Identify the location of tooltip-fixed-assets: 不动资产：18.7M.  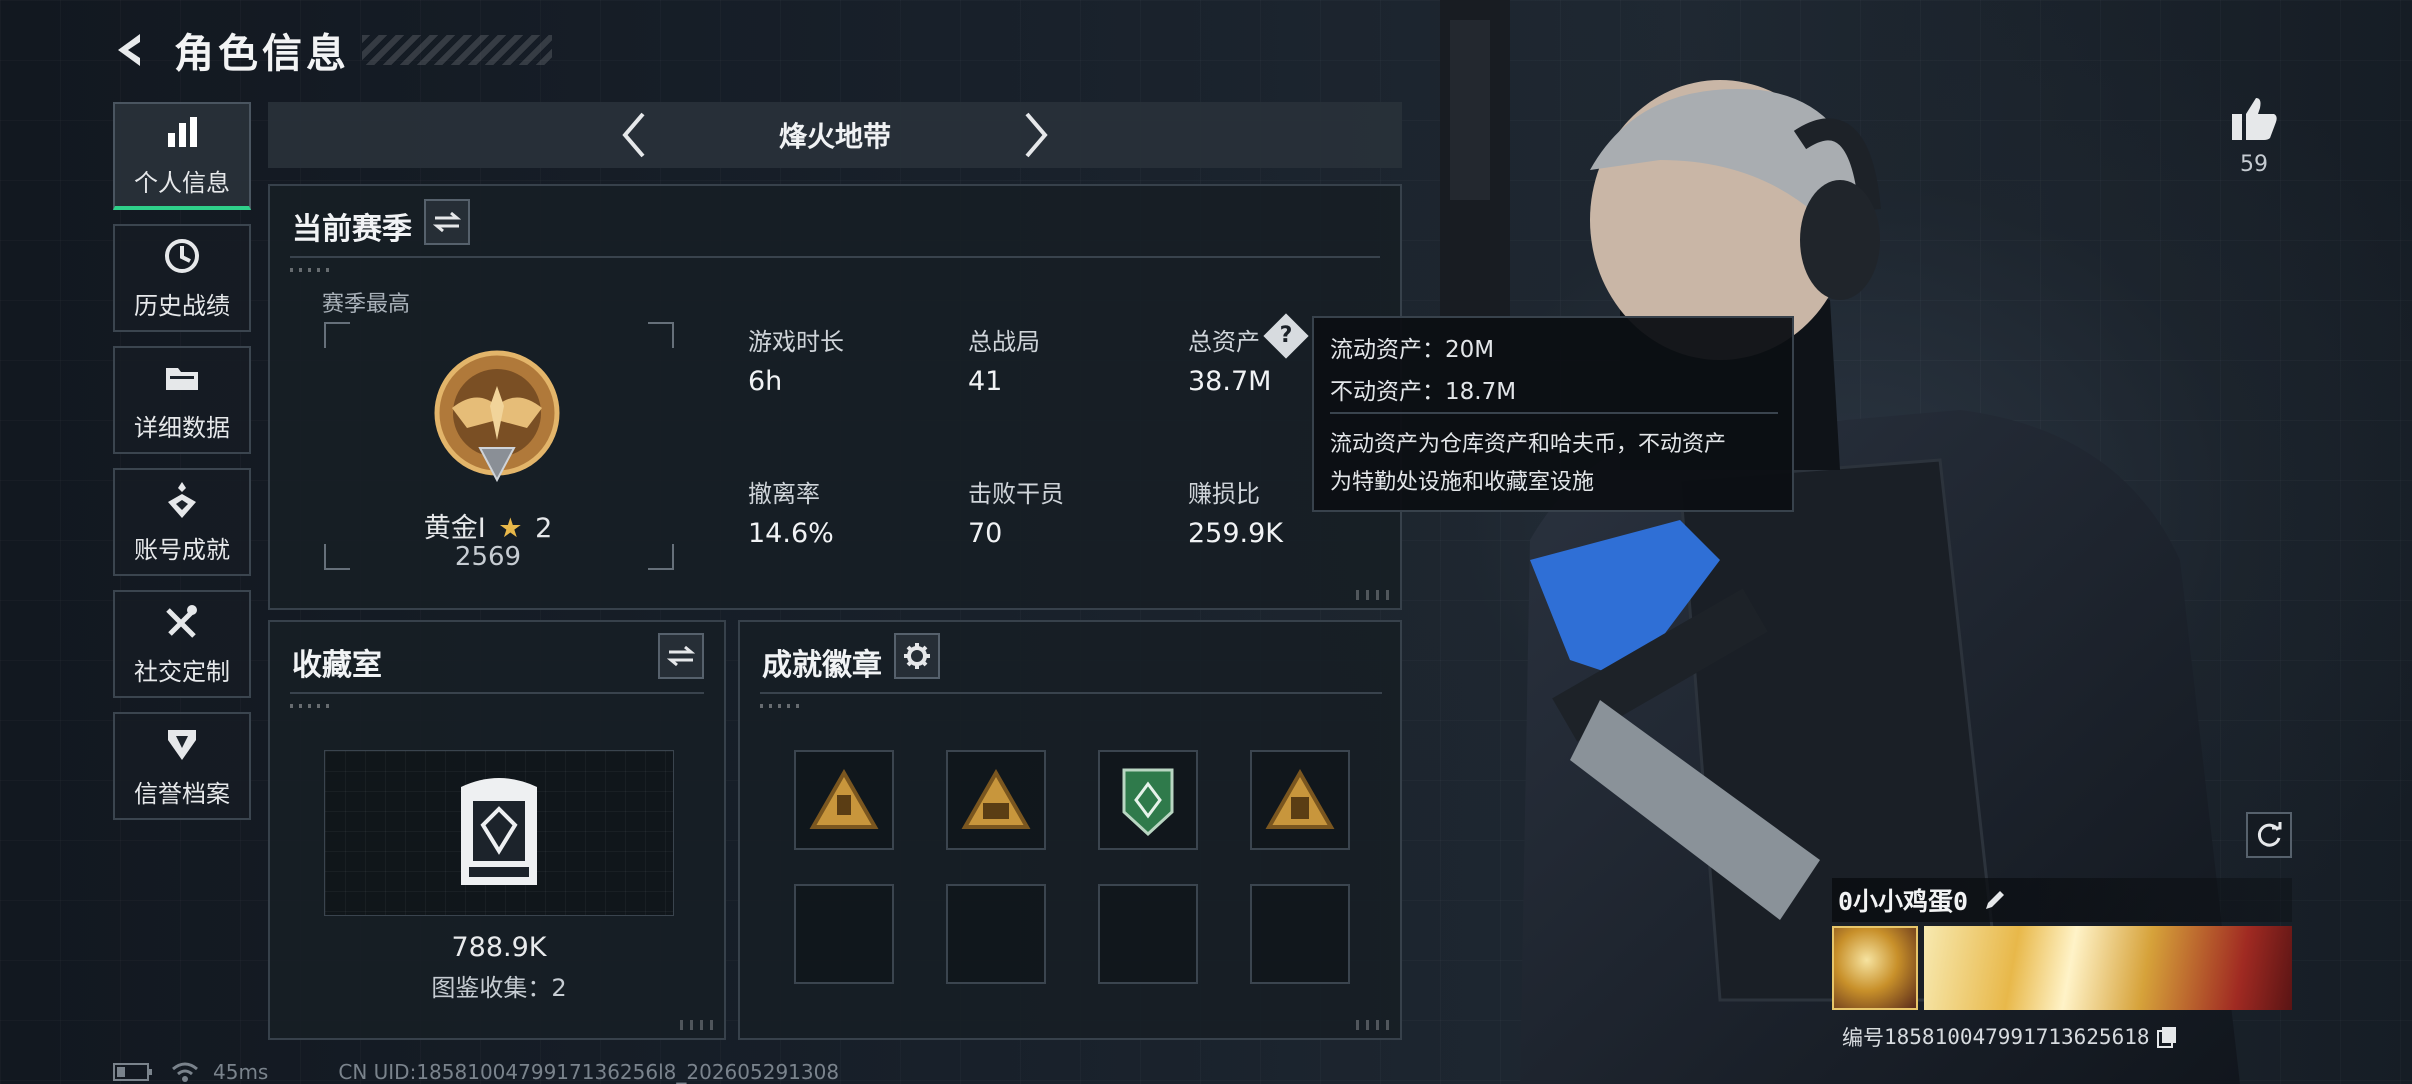
(1423, 392).